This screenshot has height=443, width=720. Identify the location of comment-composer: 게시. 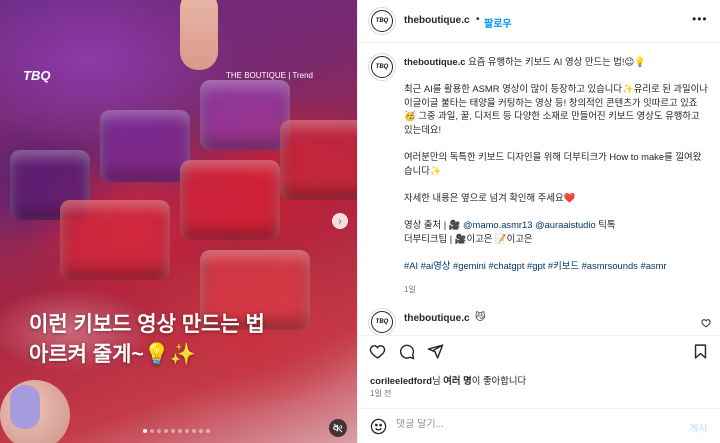
(539, 425).